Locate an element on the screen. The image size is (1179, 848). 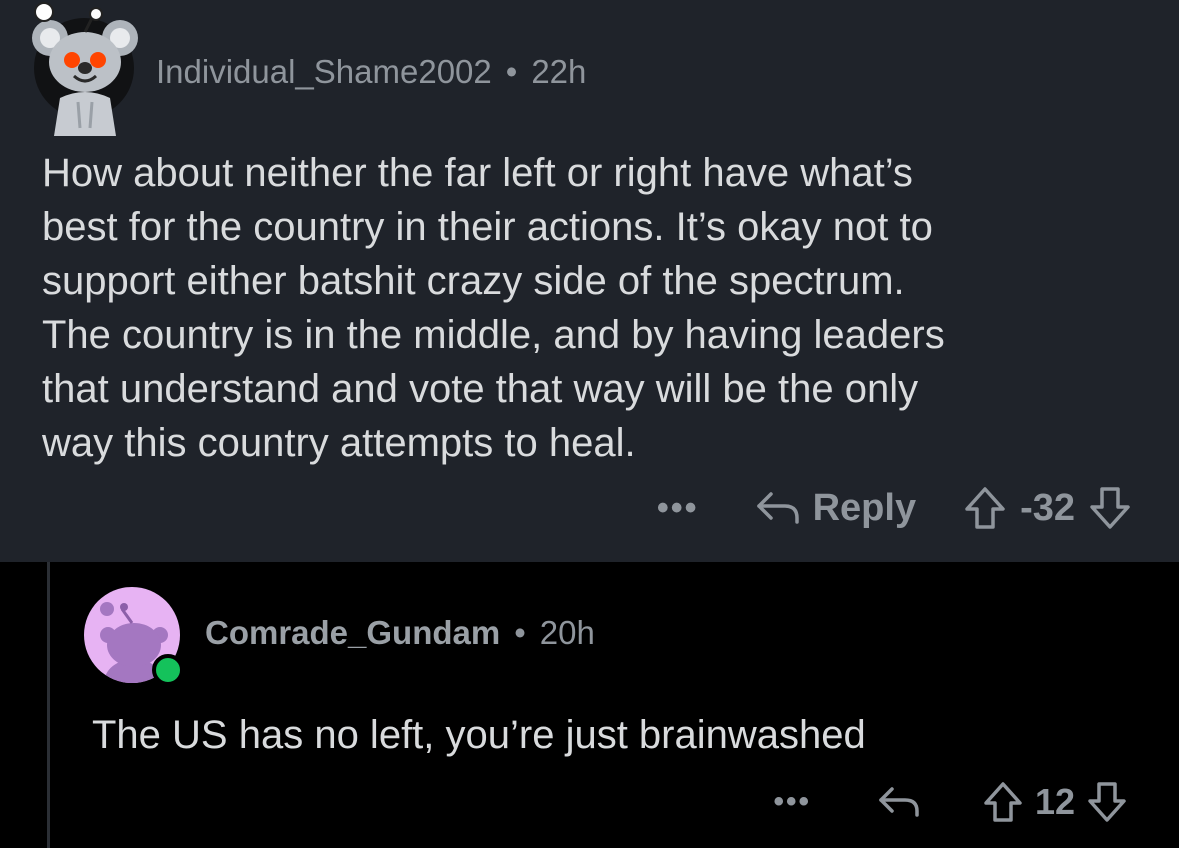
comment-actions: ••• Reply -32 is located at coordinates (894, 508).